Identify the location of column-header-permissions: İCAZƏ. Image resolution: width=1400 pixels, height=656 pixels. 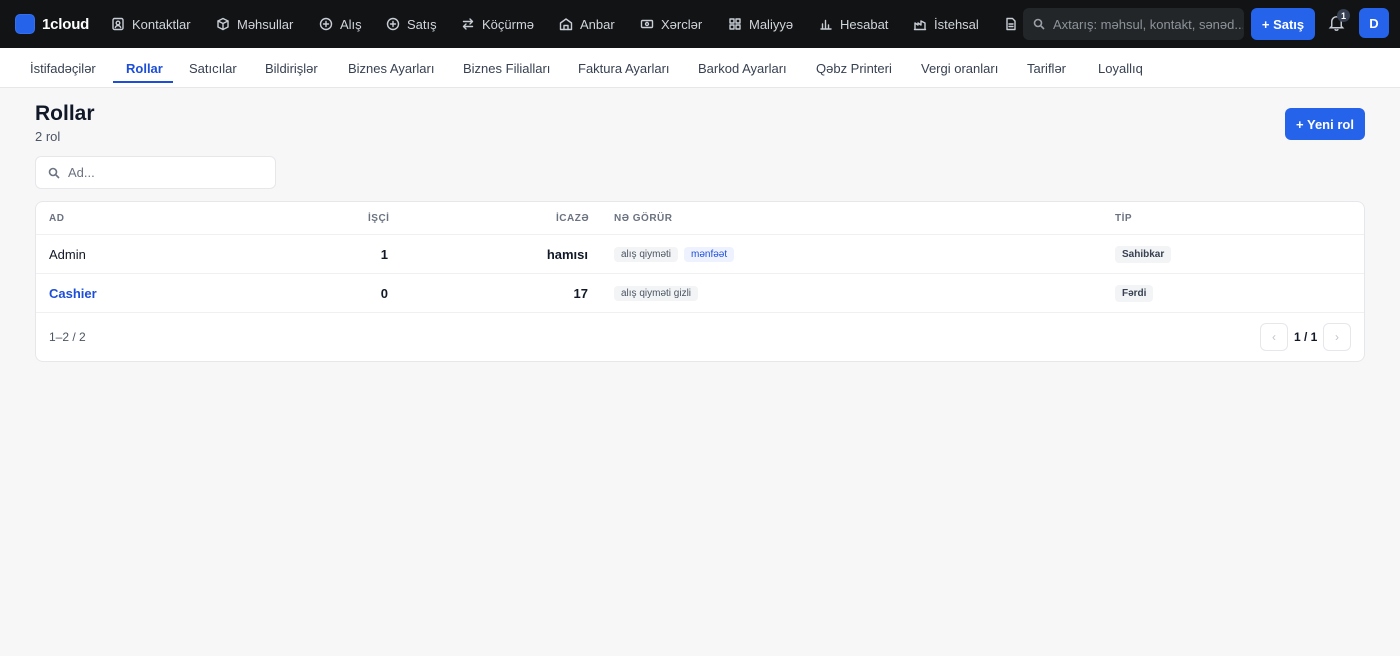
(572, 218).